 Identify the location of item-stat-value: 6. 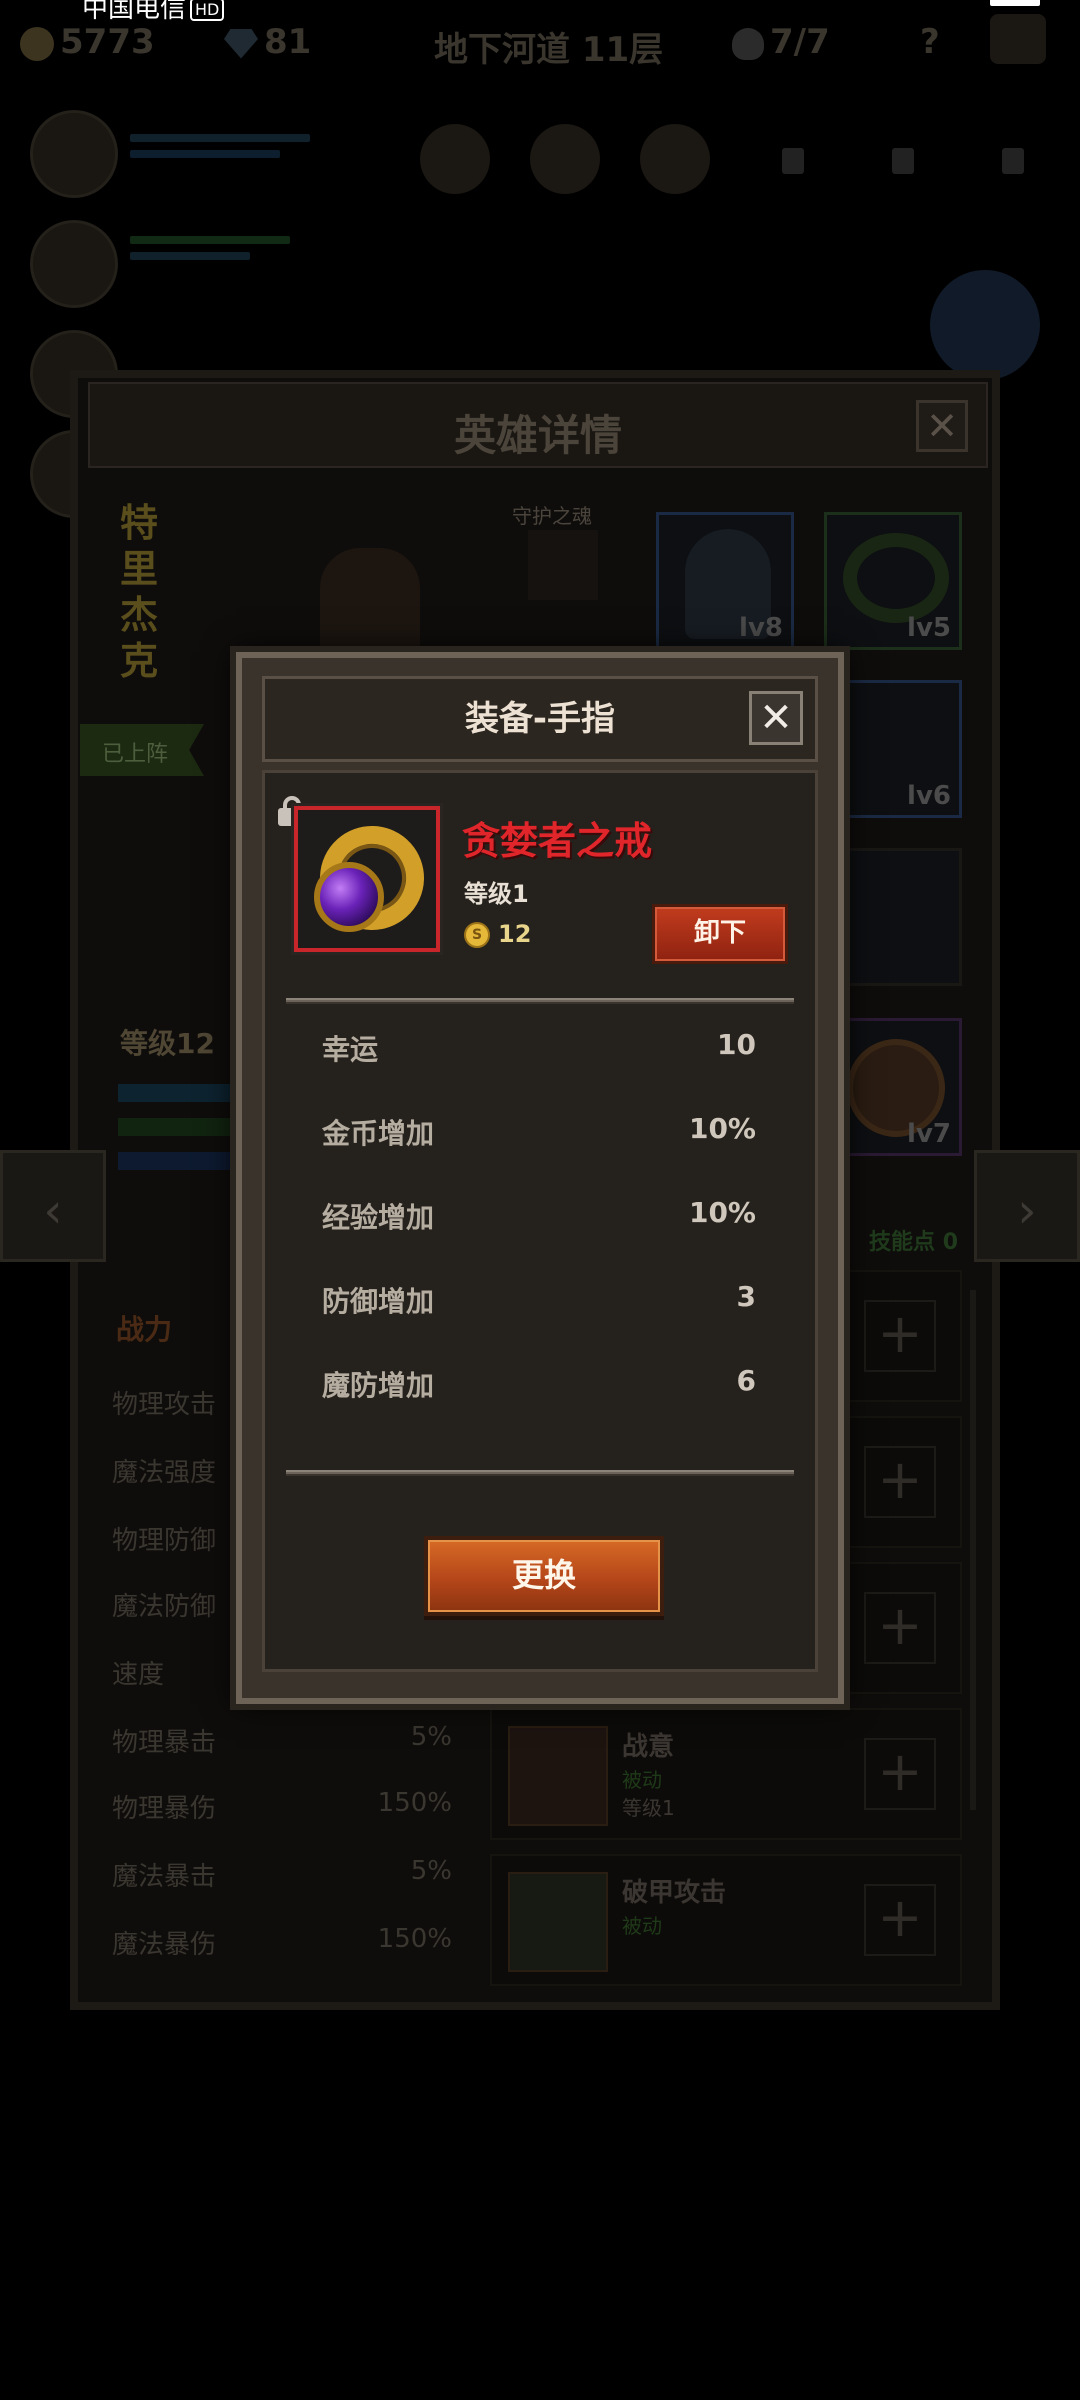
(746, 1380).